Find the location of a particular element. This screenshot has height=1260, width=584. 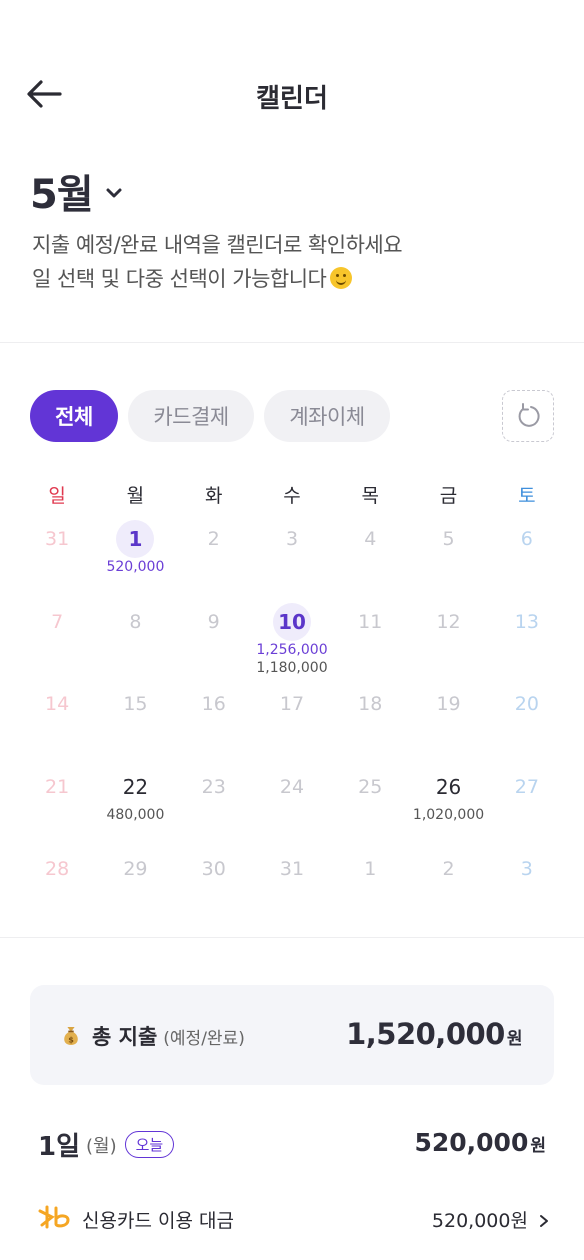

description-line-2-wrap: 일 선택 및 다중 선택이 가능합니다 is located at coordinates (217, 279).